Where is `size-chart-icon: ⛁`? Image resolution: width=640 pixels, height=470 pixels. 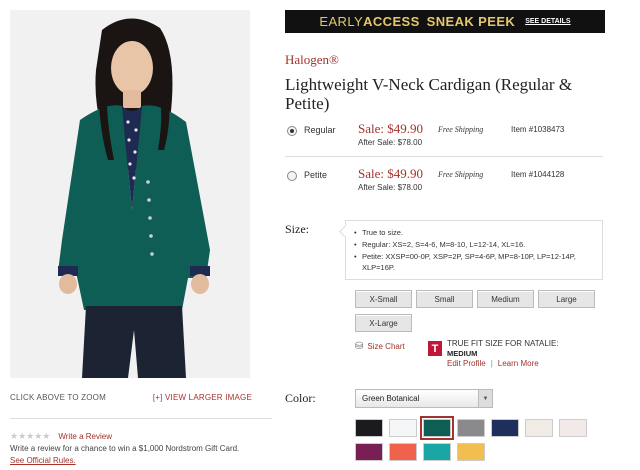
size-chart-icon: ⛁ is located at coordinates (359, 346).